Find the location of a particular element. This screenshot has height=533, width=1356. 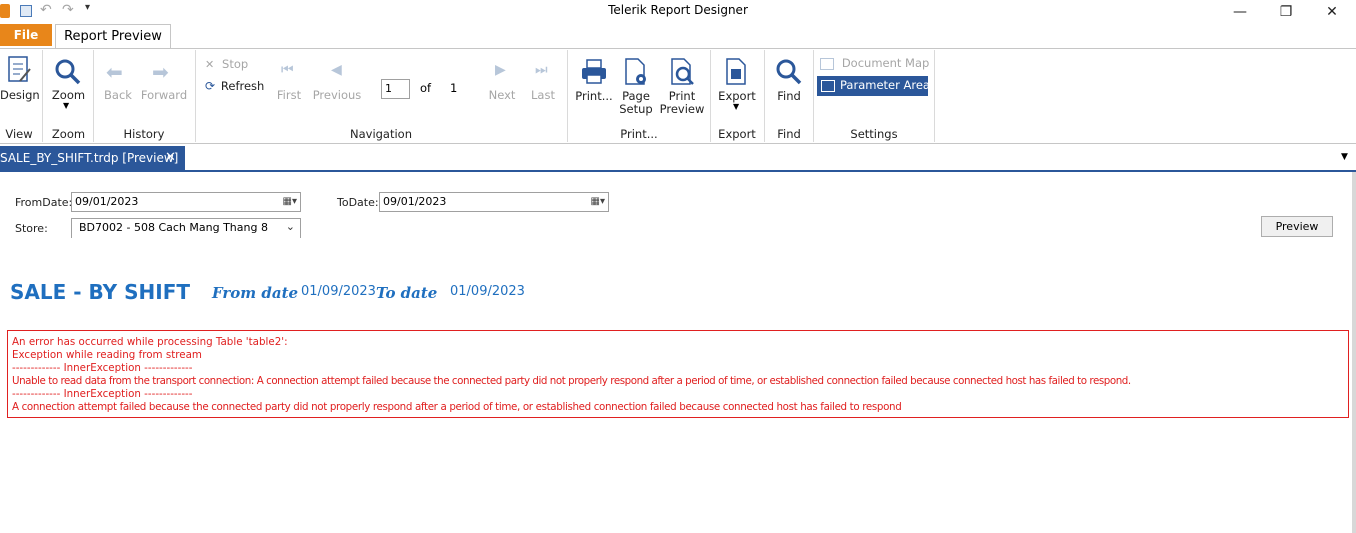

refresh-icon: ⟳ is located at coordinates (210, 86).